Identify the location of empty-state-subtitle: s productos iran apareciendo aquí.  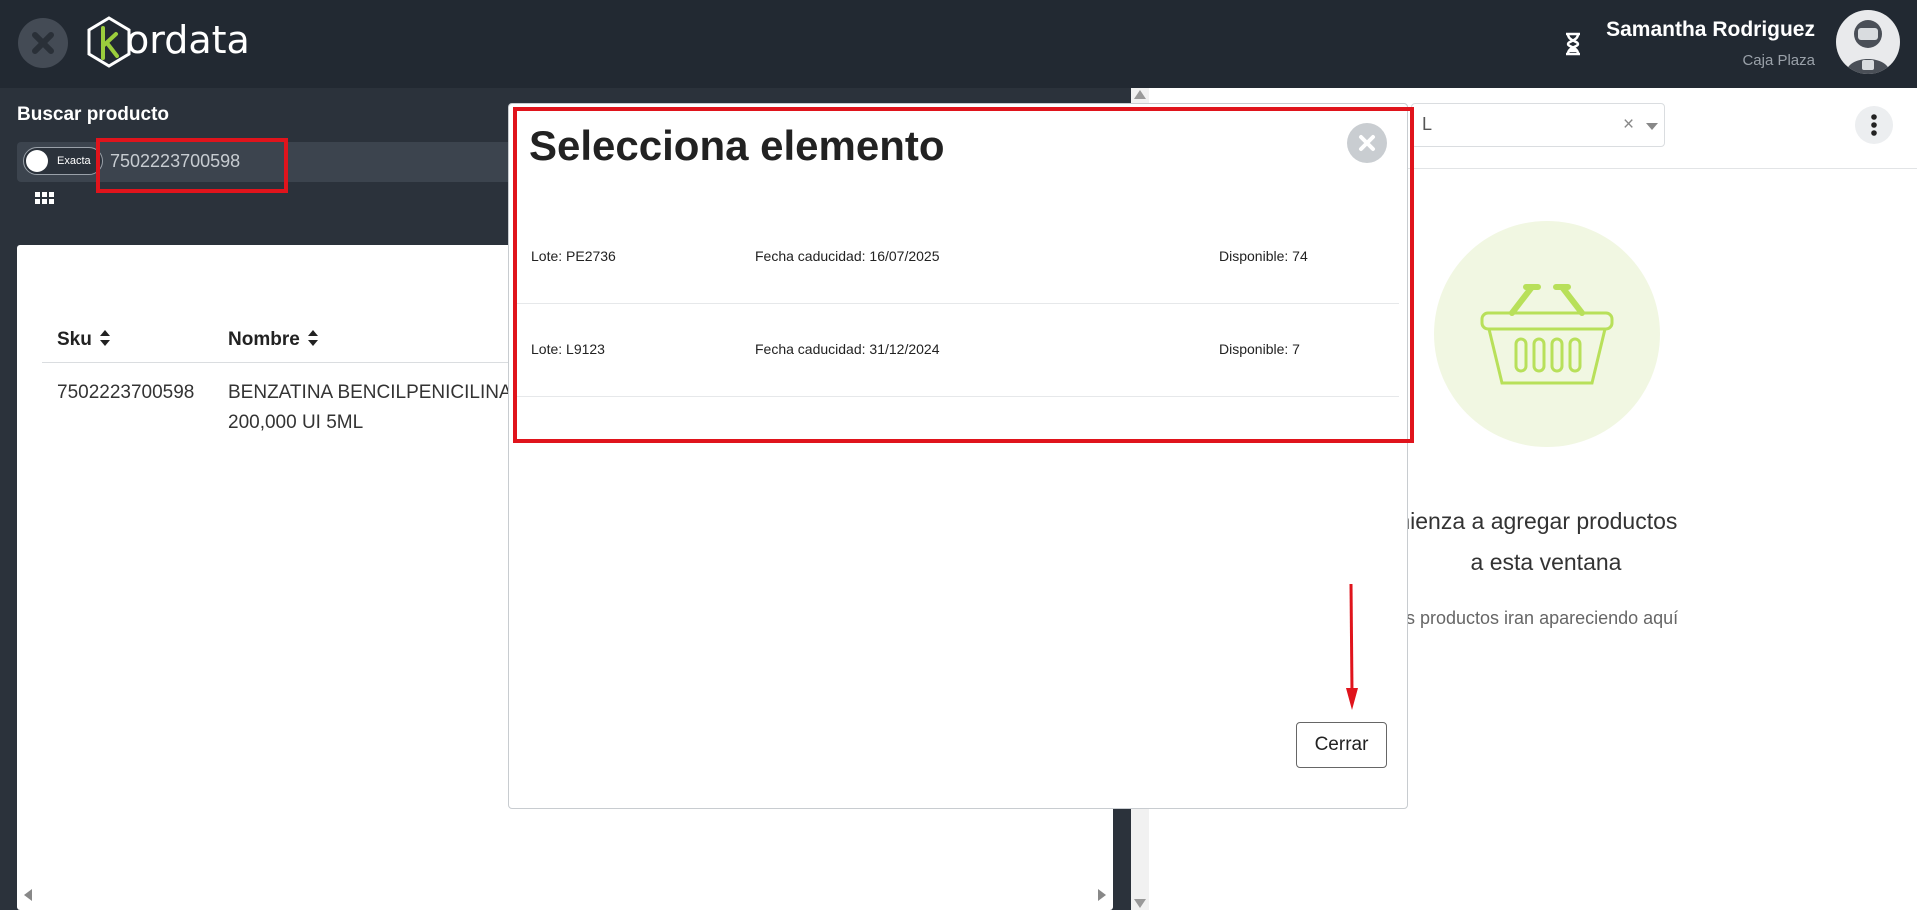
(1542, 618).